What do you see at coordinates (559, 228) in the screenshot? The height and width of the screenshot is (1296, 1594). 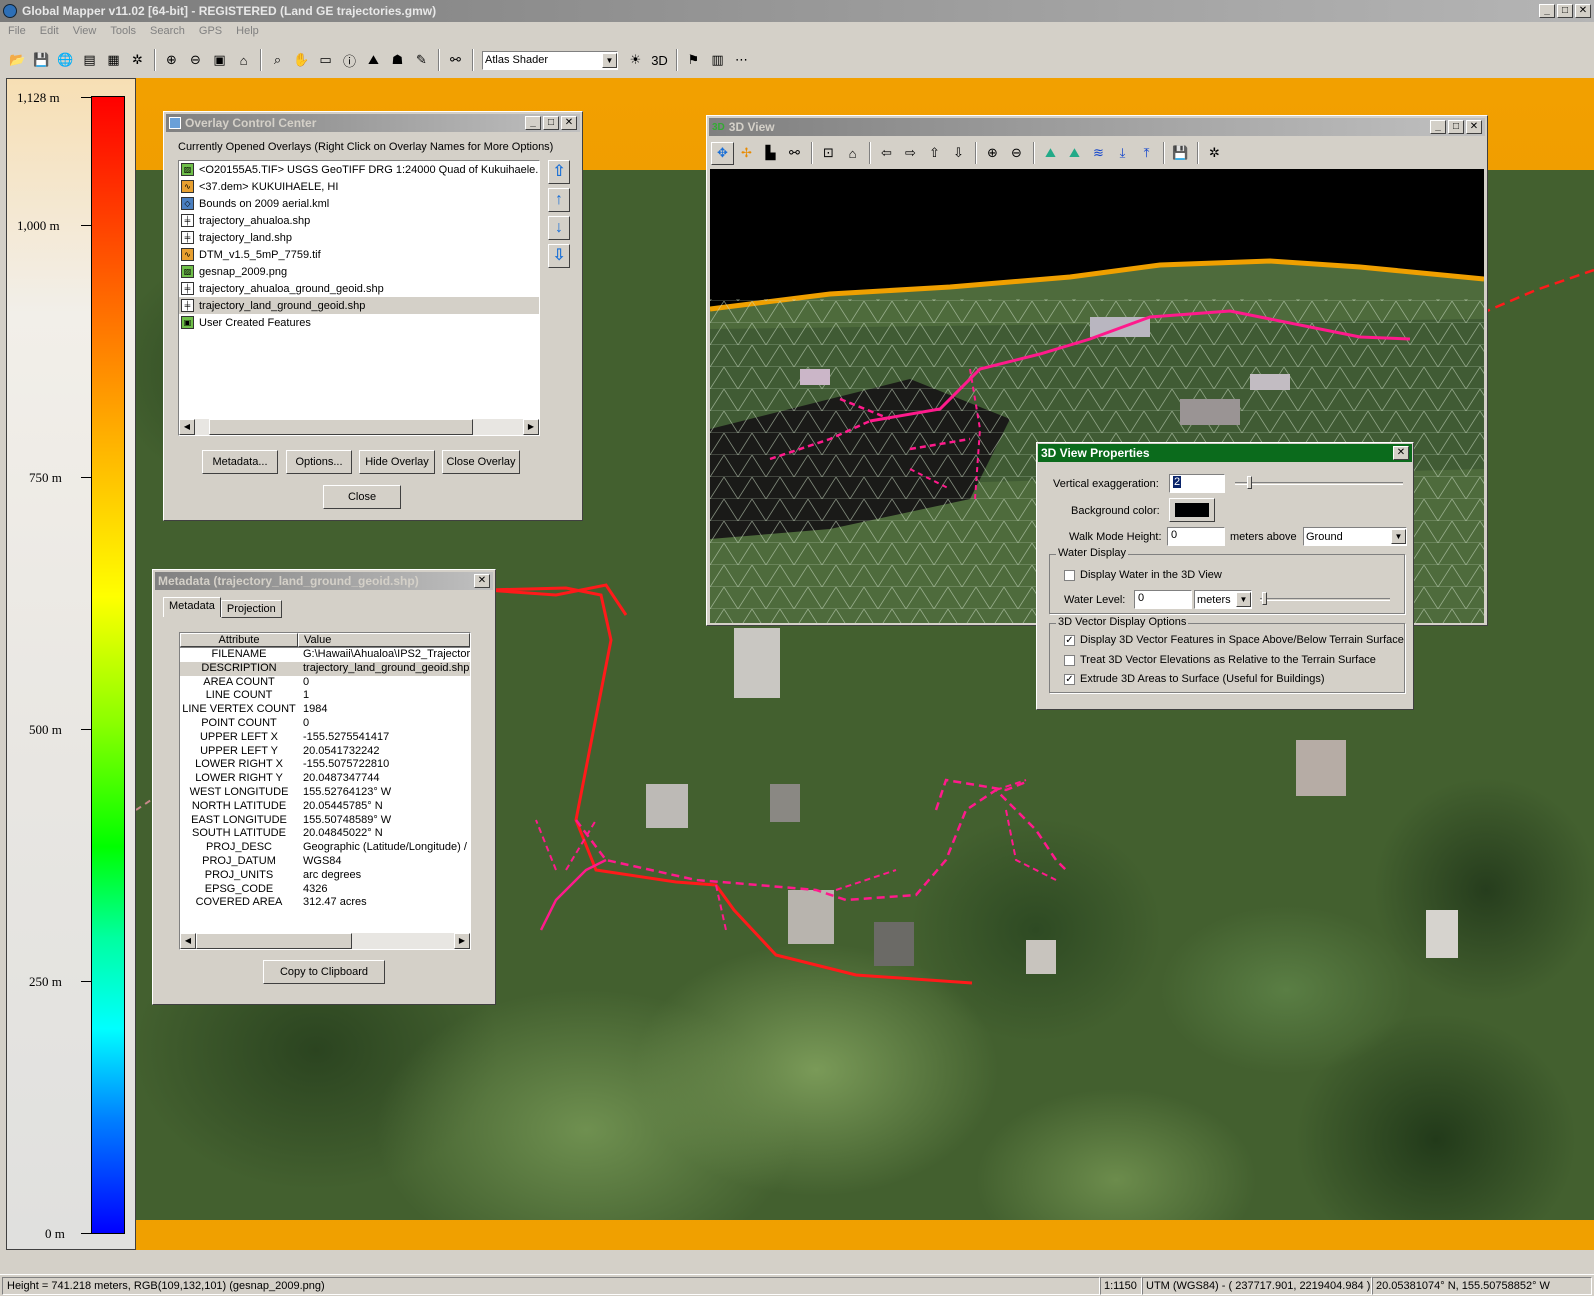 I see `move-down-icon: ↓` at bounding box center [559, 228].